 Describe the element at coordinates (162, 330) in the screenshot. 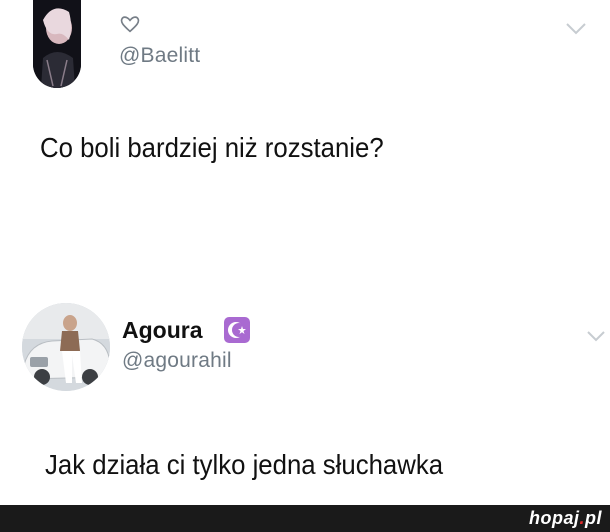

I see `display-name: Agoura` at that location.